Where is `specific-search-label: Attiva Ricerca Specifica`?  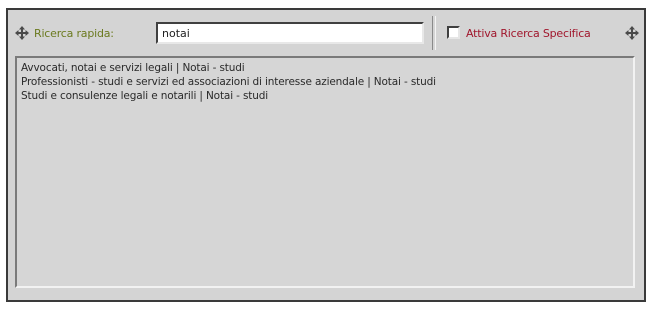 specific-search-label: Attiva Ricerca Specifica is located at coordinates (528, 33).